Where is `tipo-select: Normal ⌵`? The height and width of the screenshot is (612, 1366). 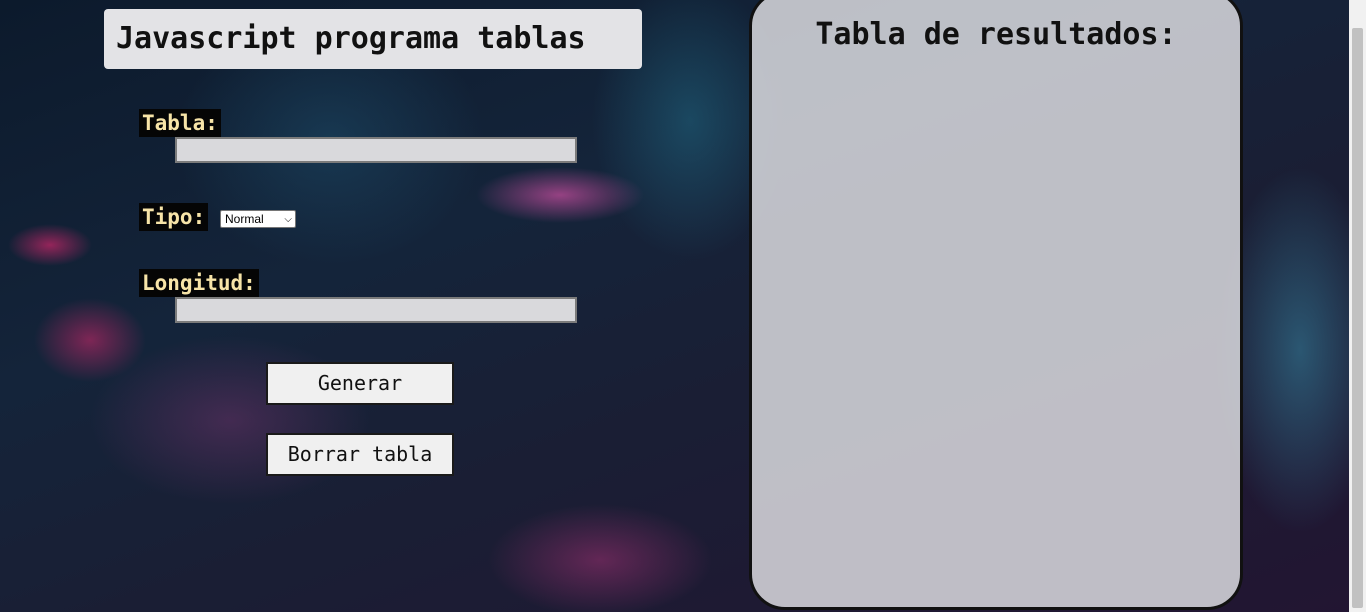
tipo-select: Normal ⌵ is located at coordinates (258, 219).